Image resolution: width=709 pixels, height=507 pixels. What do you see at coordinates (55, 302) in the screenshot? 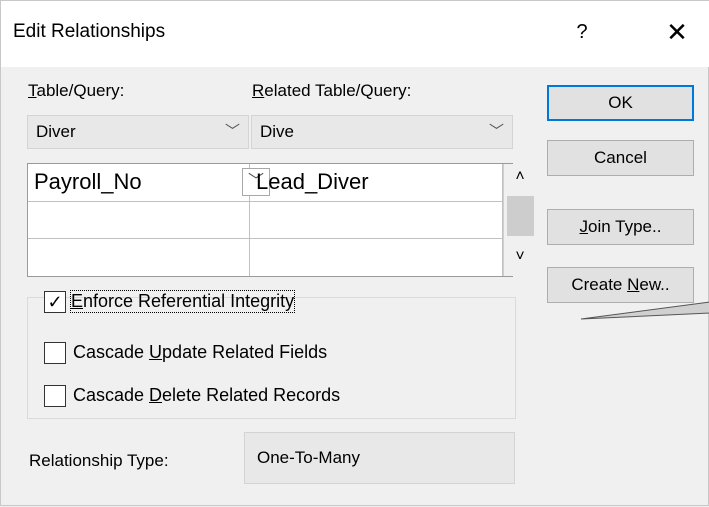
I see `enforce-referential-integrity-checkbox: ✓` at bounding box center [55, 302].